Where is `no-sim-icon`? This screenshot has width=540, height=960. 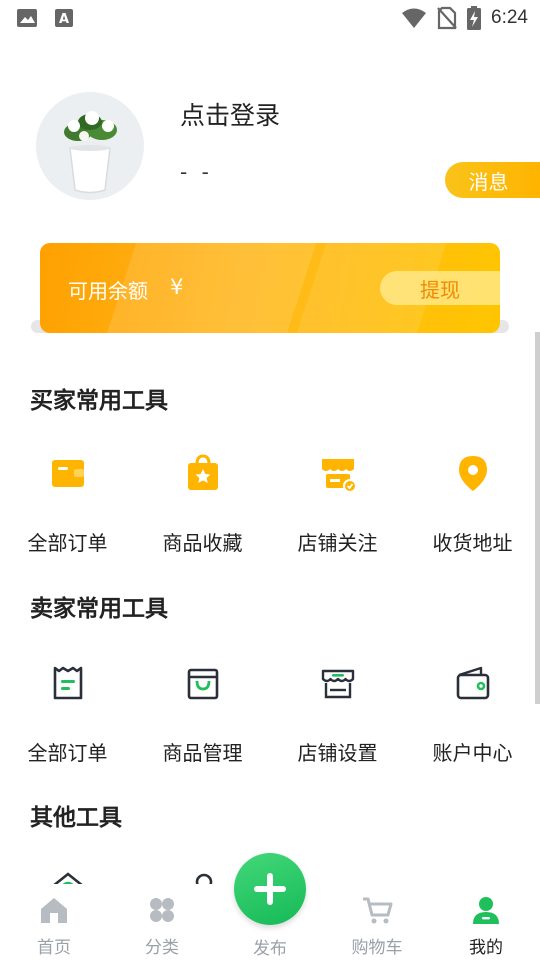
no-sim-icon is located at coordinates (447, 18).